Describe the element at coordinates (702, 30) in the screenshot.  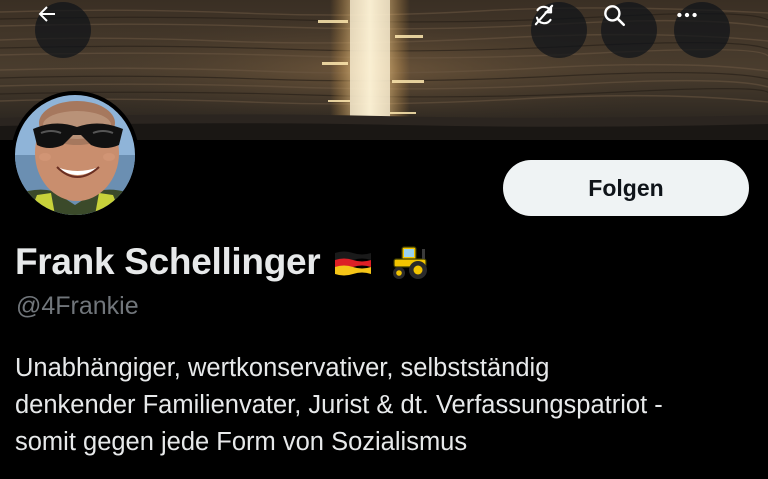
I see `more-button` at that location.